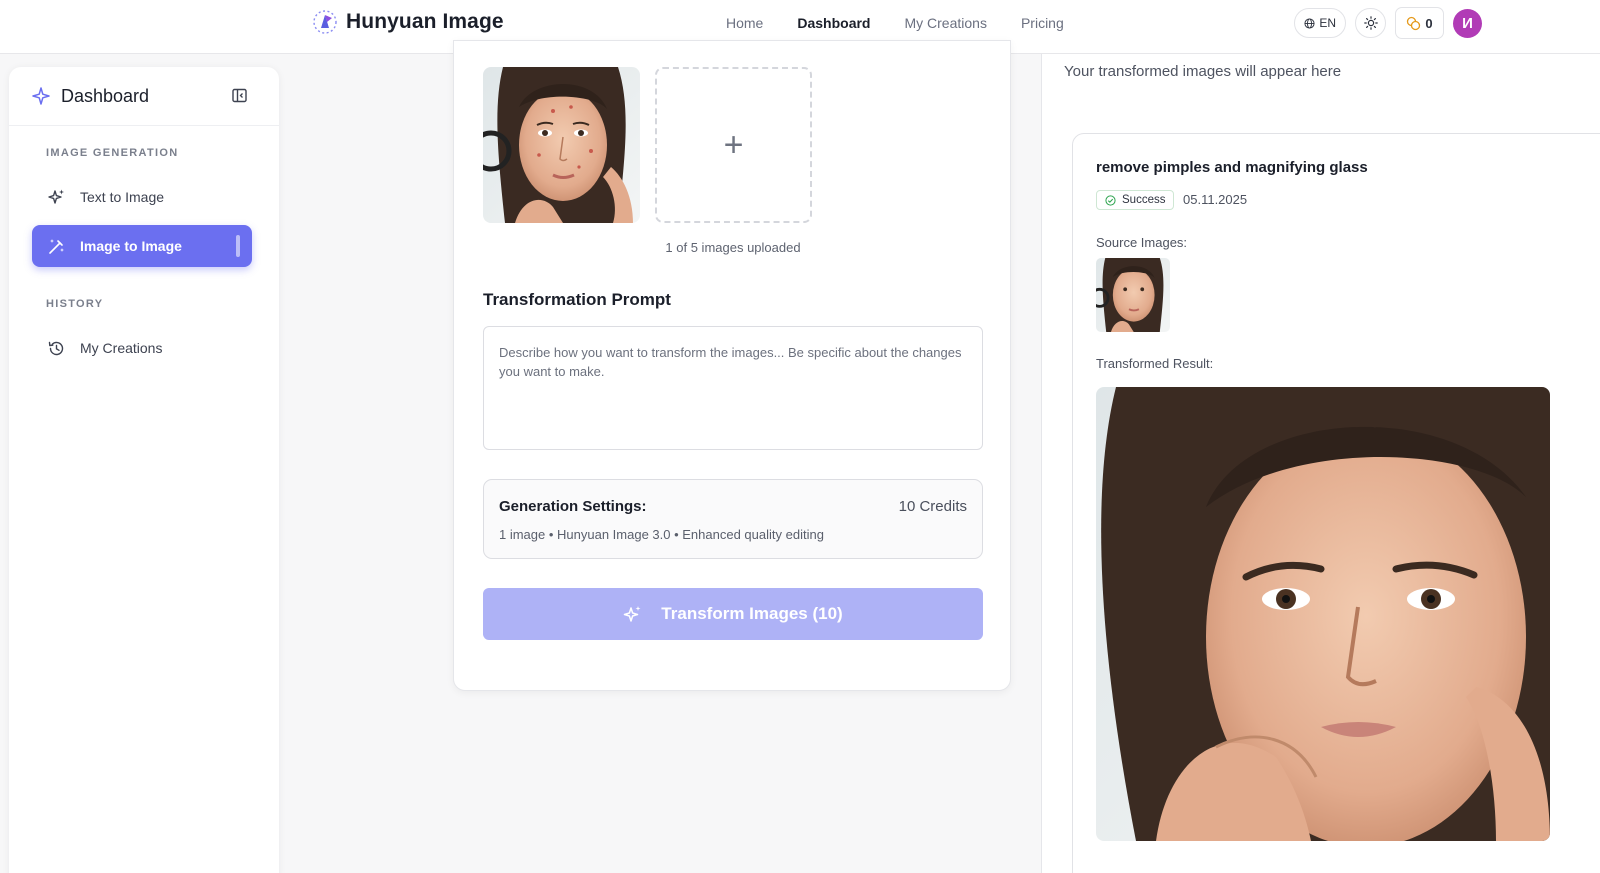 This screenshot has height=873, width=1600. What do you see at coordinates (1142, 242) in the screenshot?
I see `source-images-label: Source Images:` at bounding box center [1142, 242].